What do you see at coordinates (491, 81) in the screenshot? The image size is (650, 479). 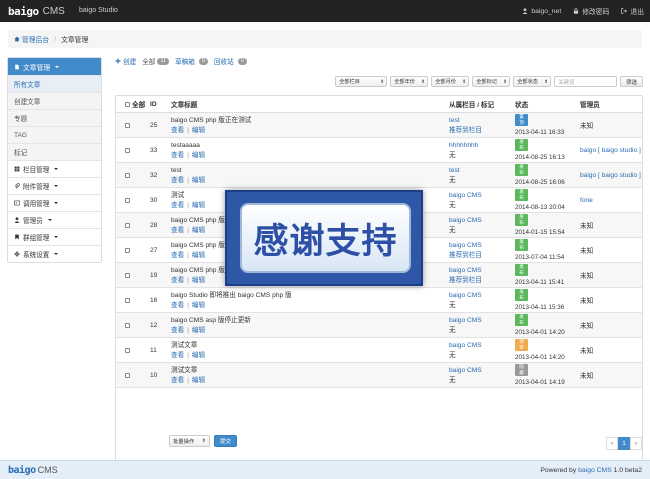 I see `mark-select: 全部标记 ⬍` at bounding box center [491, 81].